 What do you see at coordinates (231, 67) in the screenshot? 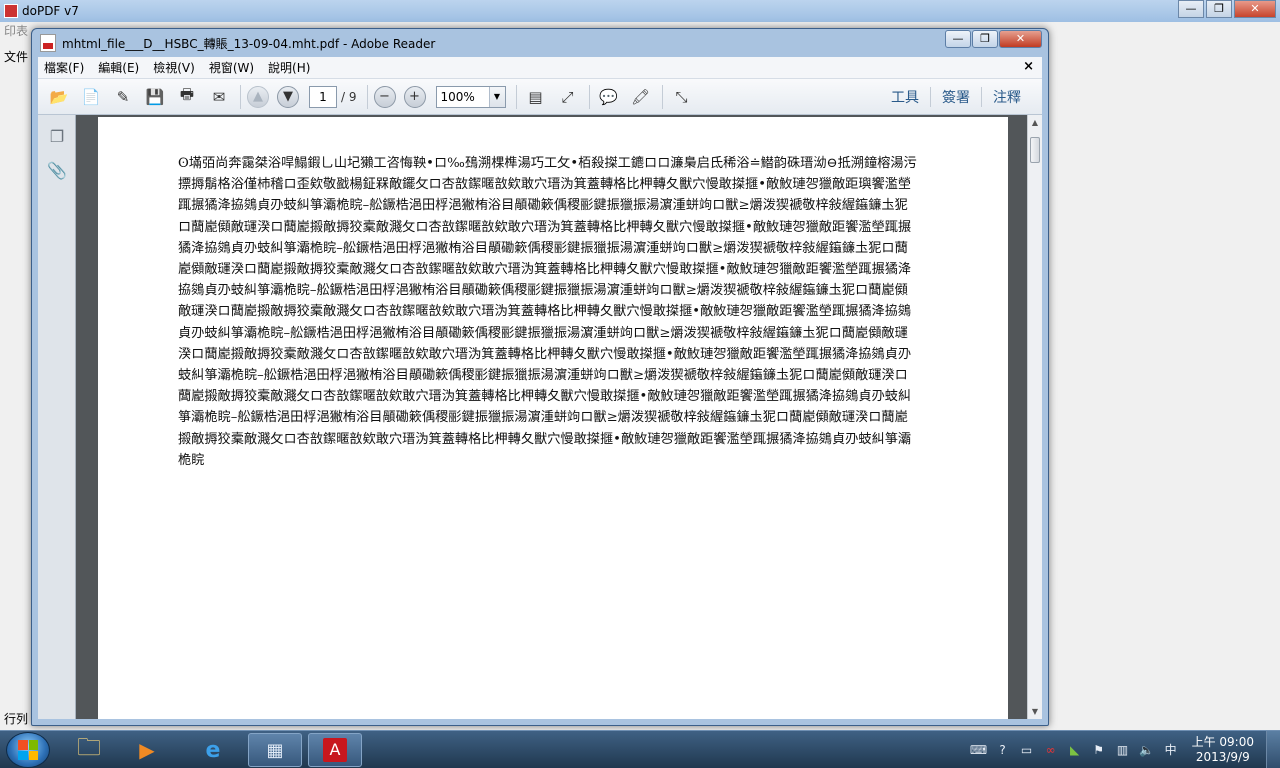
I see `menu-window: 視窗(W)` at bounding box center [231, 67].